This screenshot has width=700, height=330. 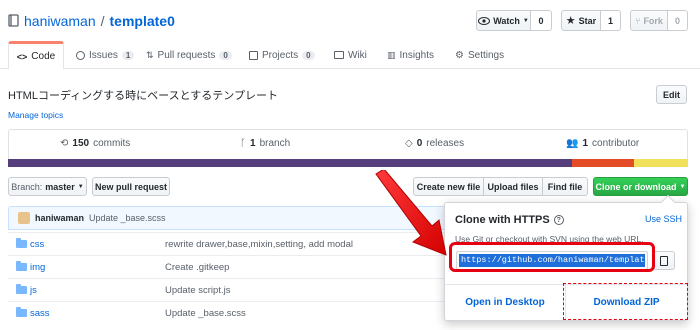 What do you see at coordinates (112, 143) in the screenshot?
I see `commits-label: commits` at bounding box center [112, 143].